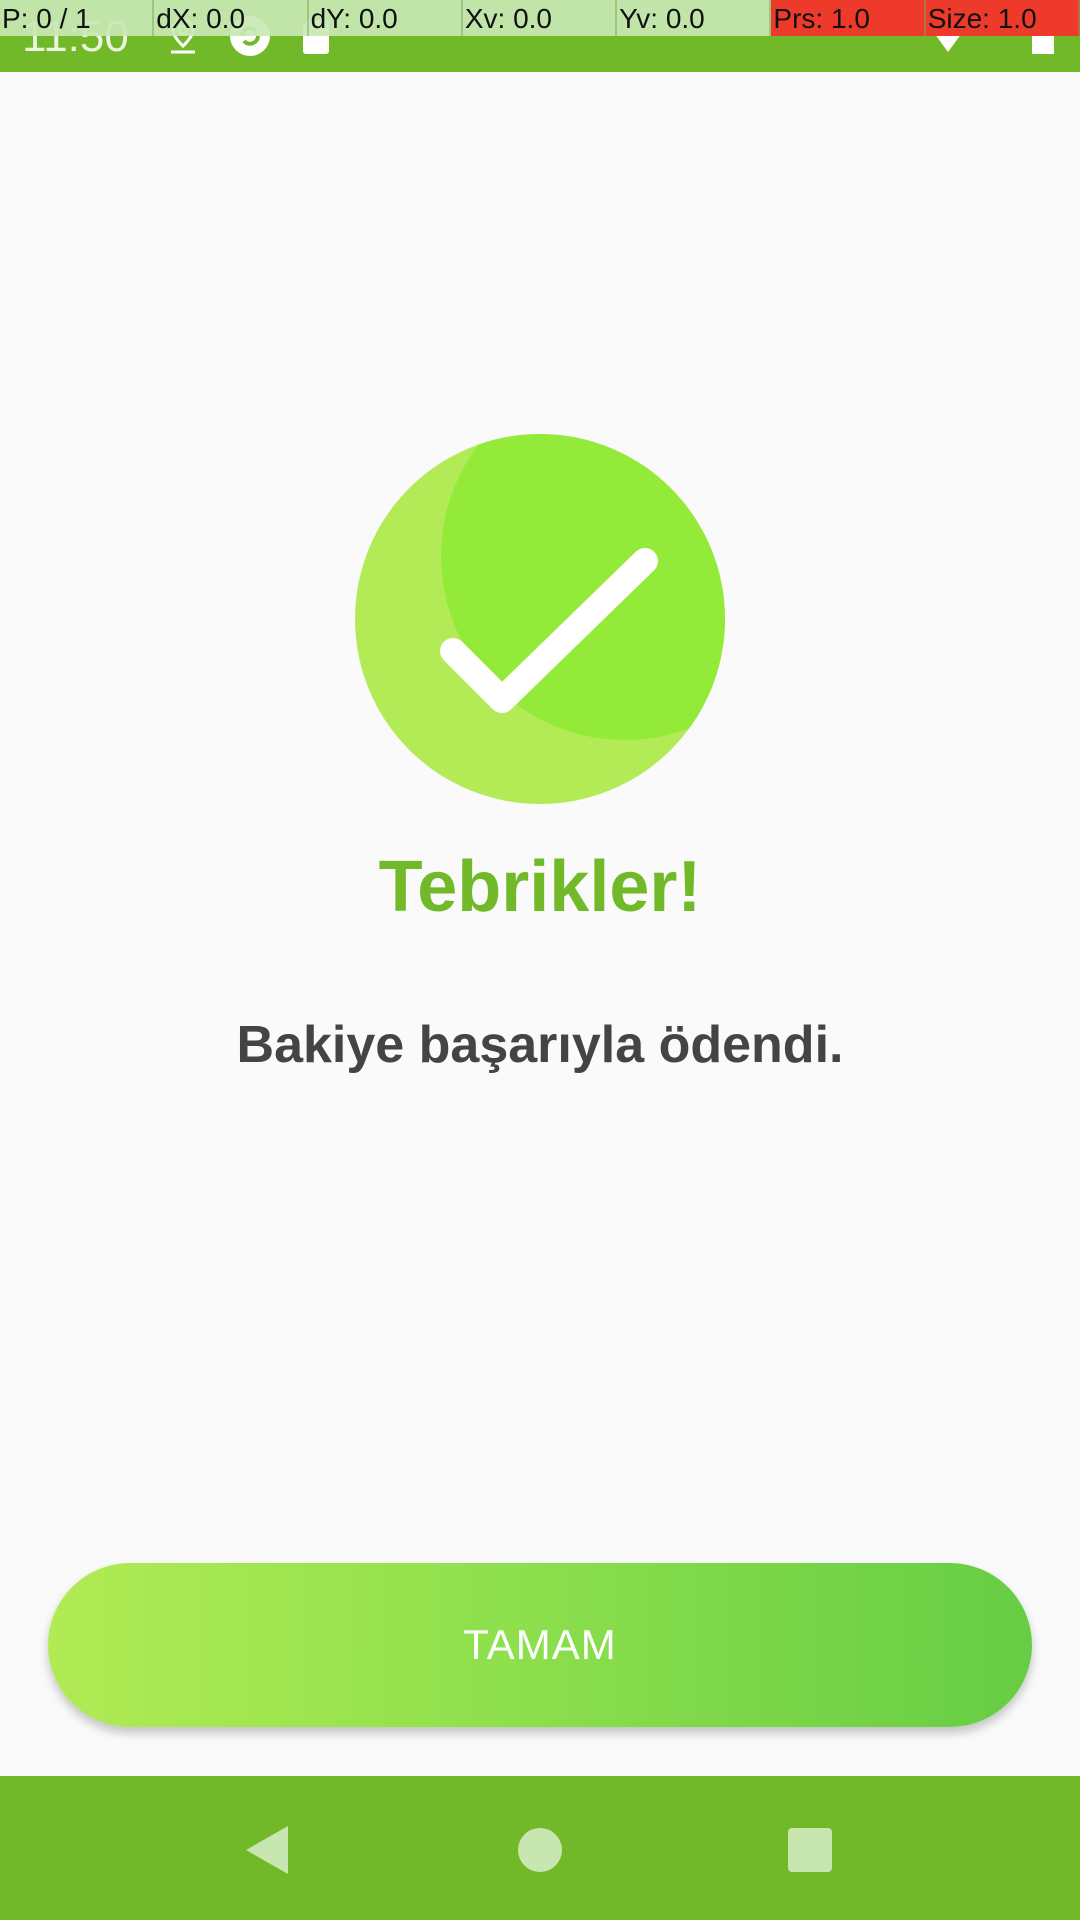 This screenshot has width=1080, height=1920. Describe the element at coordinates (270, 1850) in the screenshot. I see `back-icon` at that location.